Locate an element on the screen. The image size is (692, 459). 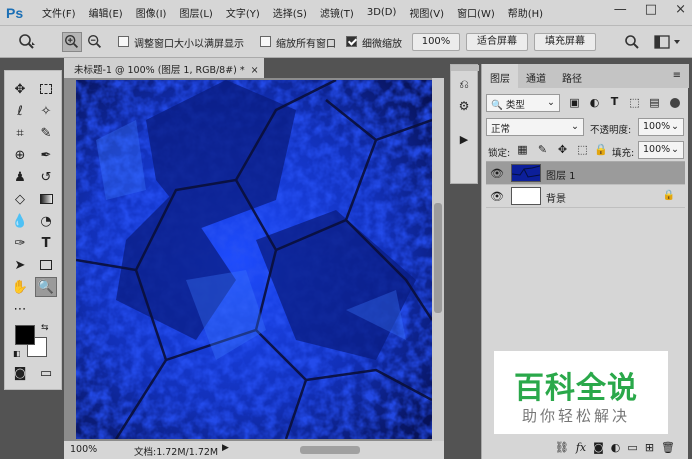
menu-layer: 图层(L) is located at coordinates (195, 12).